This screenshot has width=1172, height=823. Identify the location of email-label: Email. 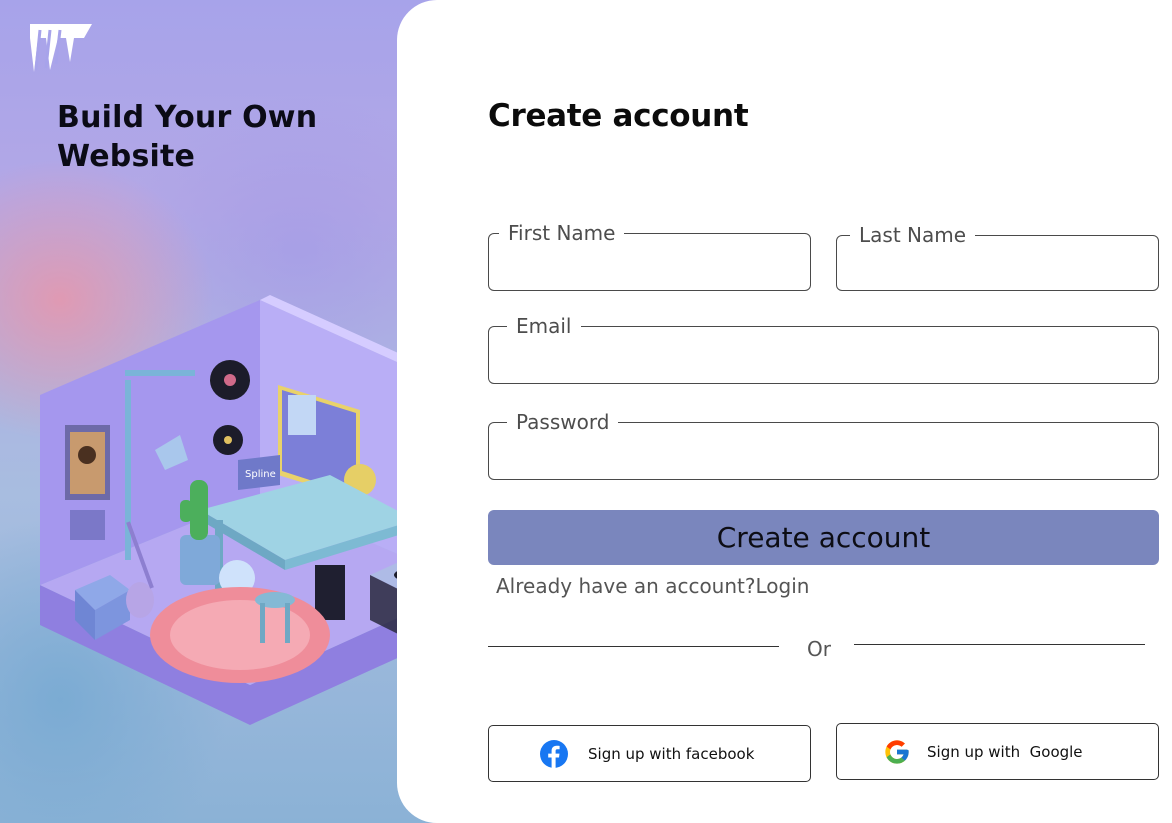
(544, 326).